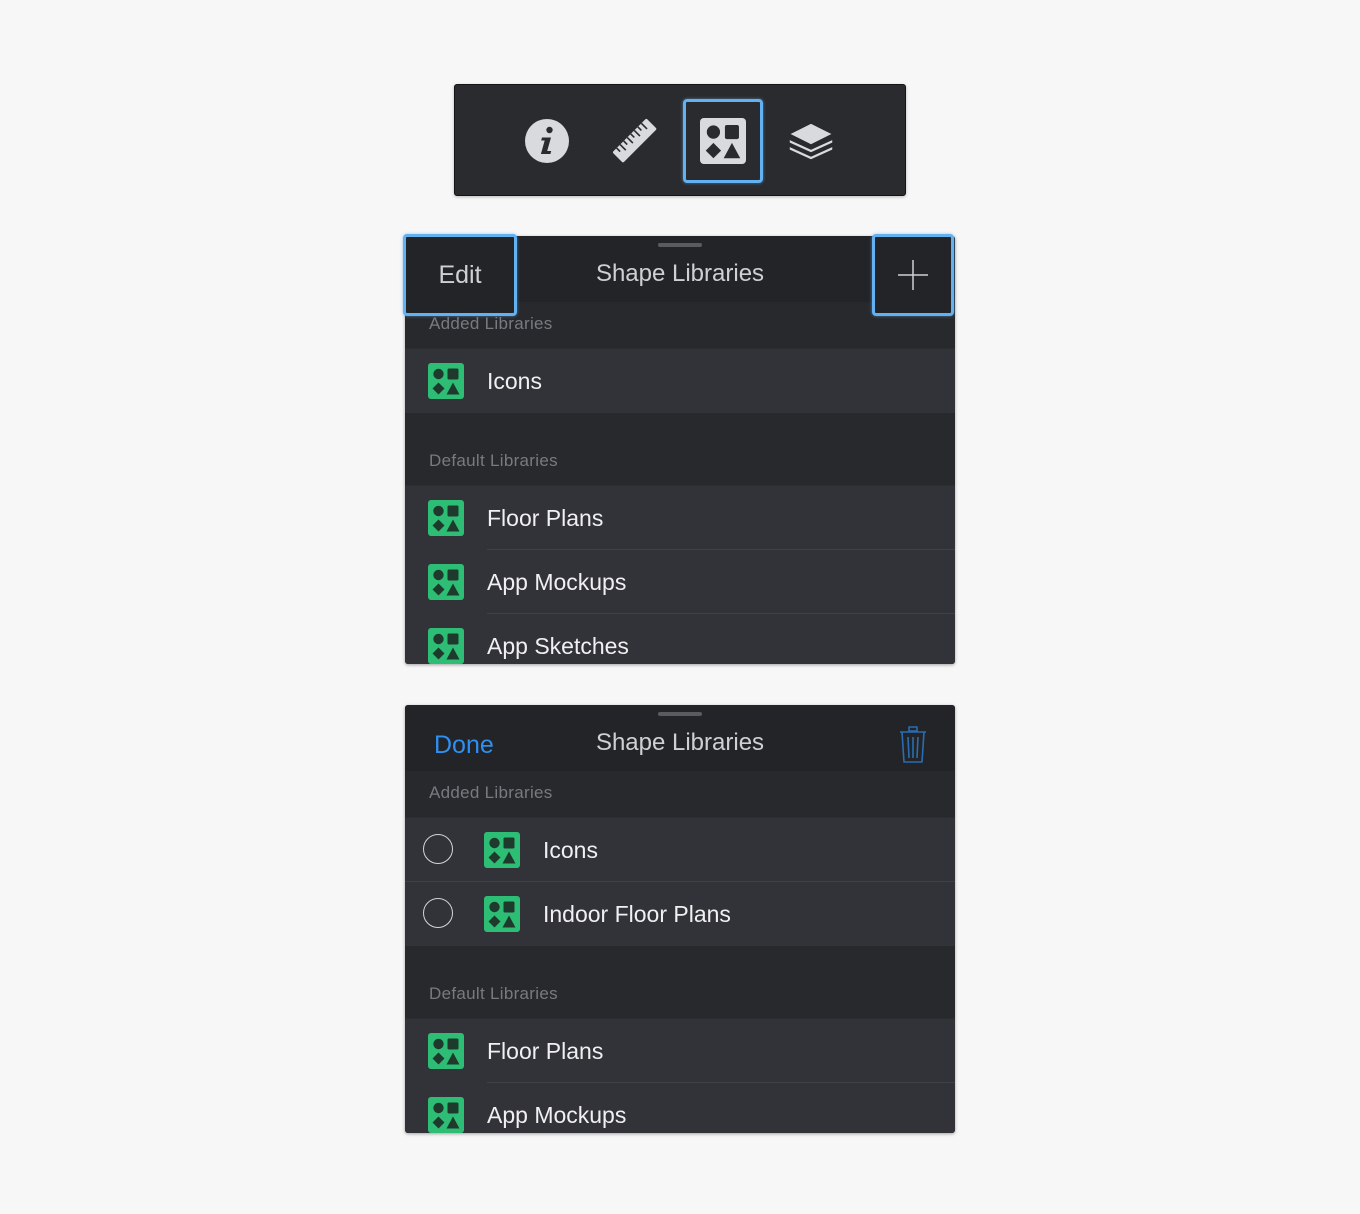  Describe the element at coordinates (913, 745) in the screenshot. I see `trash-icon` at that location.